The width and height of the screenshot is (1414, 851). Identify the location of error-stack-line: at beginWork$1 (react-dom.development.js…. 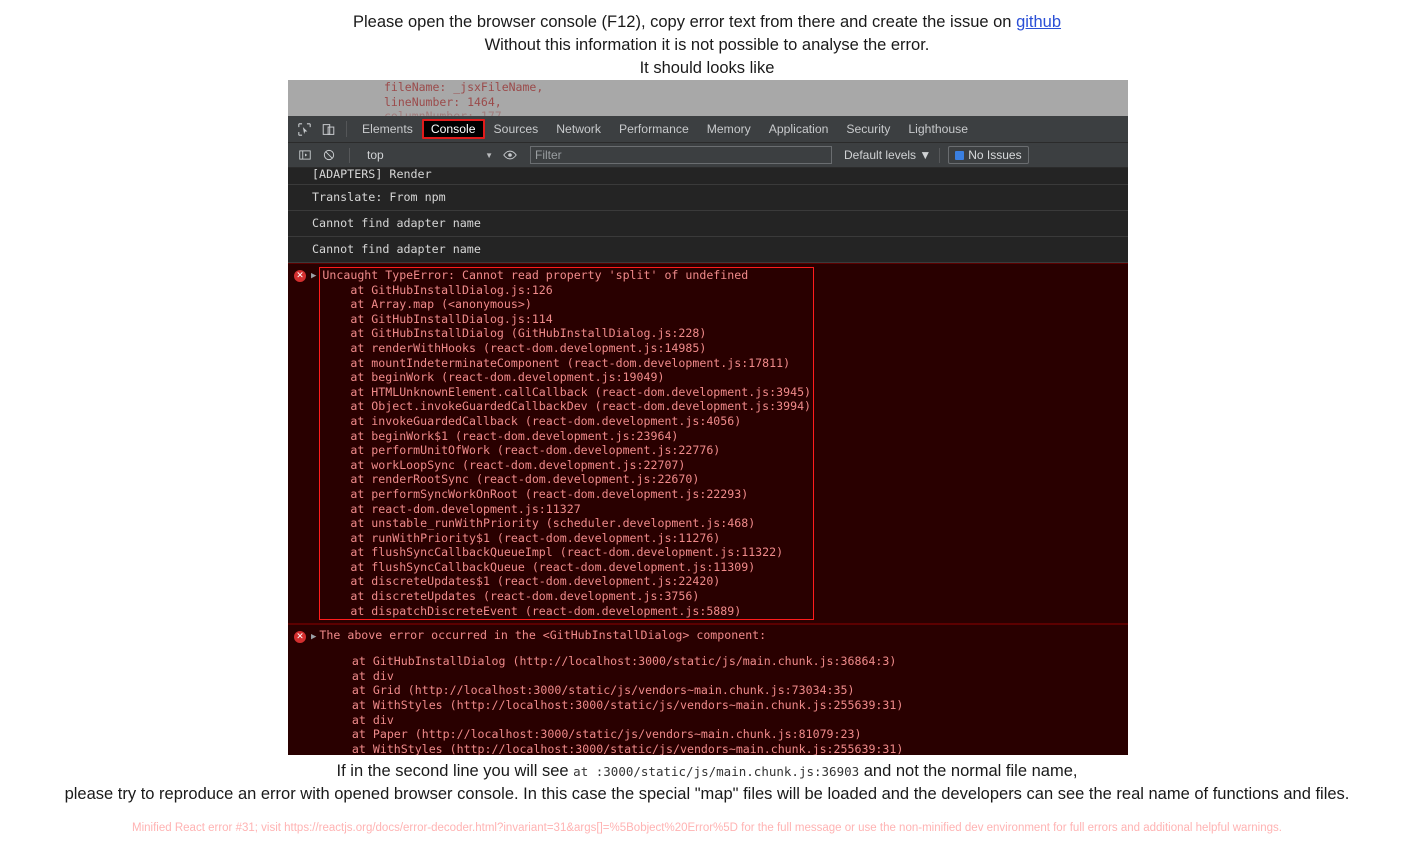
(566, 436).